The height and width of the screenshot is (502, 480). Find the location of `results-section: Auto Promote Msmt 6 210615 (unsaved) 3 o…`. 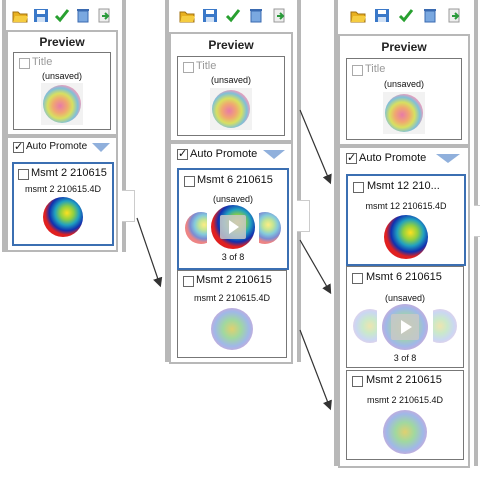

results-section: Auto Promote Msmt 6 210615 (unsaved) 3 o… is located at coordinates (231, 253).